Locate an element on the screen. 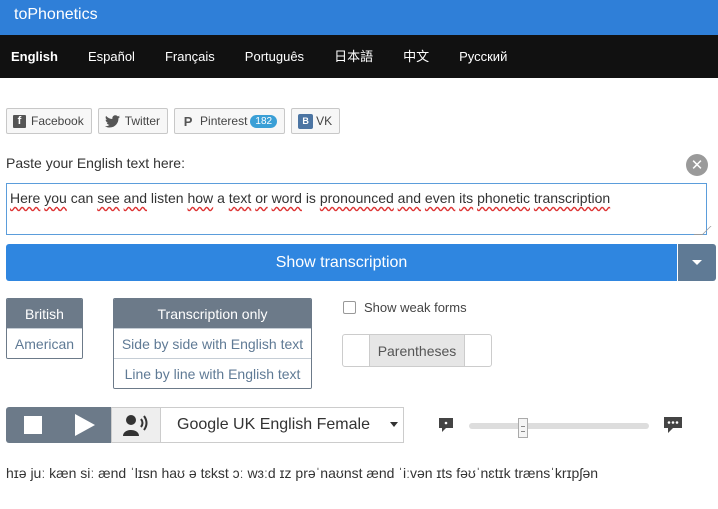  voice-settings-button is located at coordinates (136, 425).